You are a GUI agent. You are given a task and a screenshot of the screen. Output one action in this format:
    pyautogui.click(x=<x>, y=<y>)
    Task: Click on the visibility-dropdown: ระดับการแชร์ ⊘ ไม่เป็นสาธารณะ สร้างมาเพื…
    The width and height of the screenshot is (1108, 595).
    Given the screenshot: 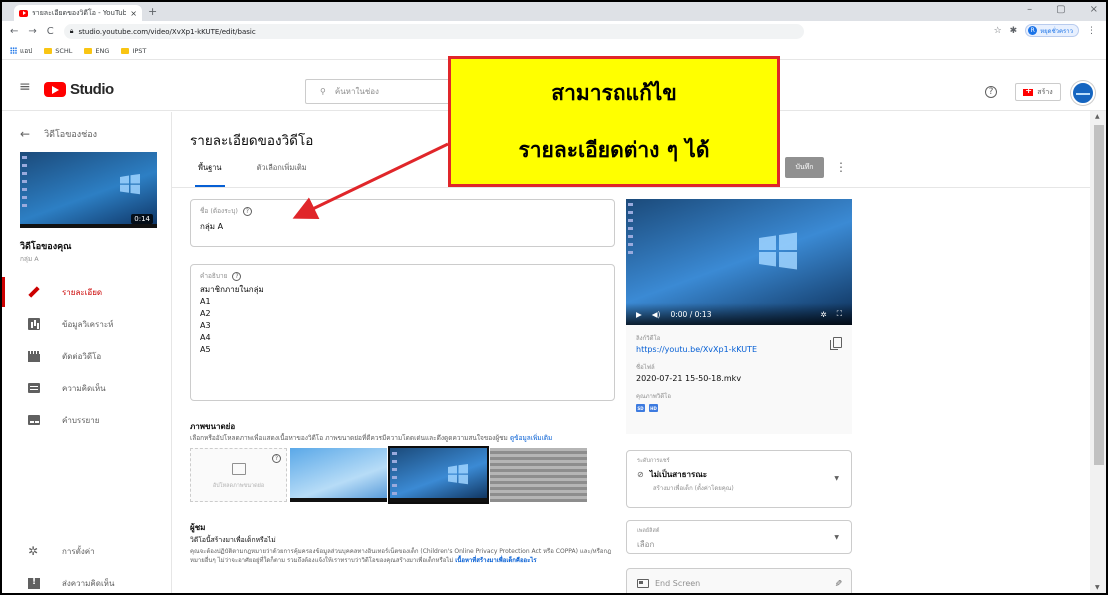 What is the action you would take?
    pyautogui.click(x=739, y=479)
    